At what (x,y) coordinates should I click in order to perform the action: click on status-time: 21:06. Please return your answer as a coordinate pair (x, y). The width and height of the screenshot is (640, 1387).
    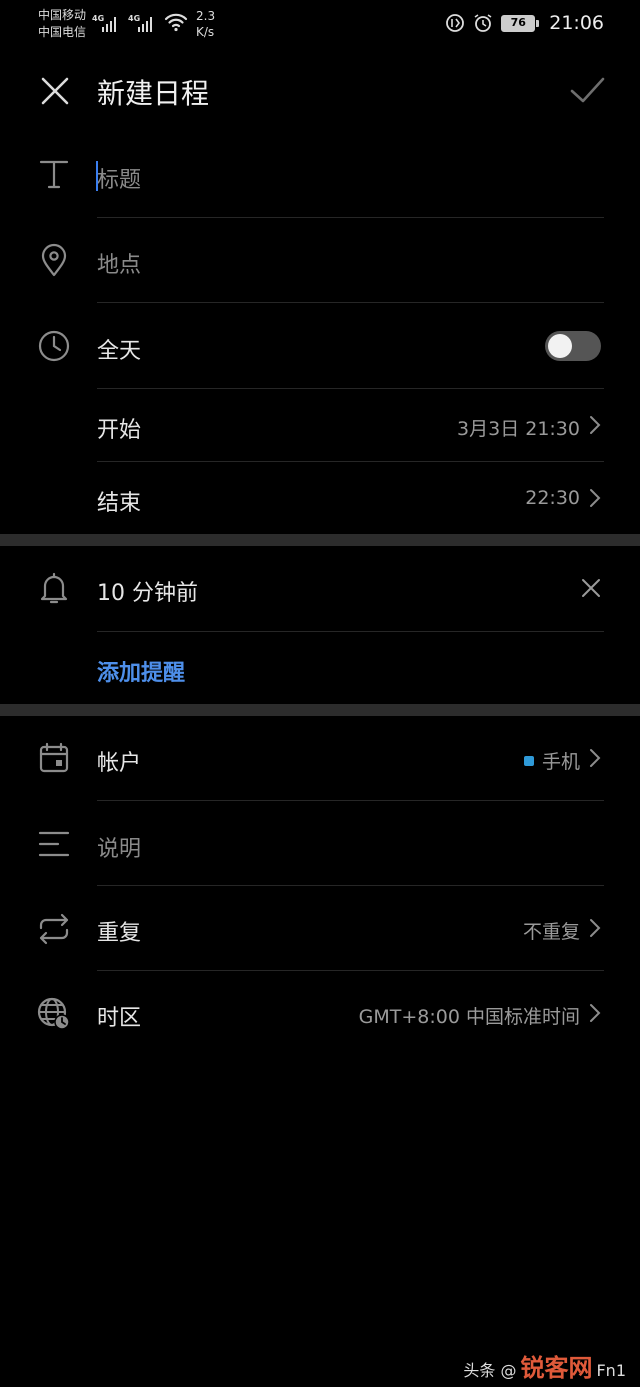
    Looking at the image, I should click on (576, 23).